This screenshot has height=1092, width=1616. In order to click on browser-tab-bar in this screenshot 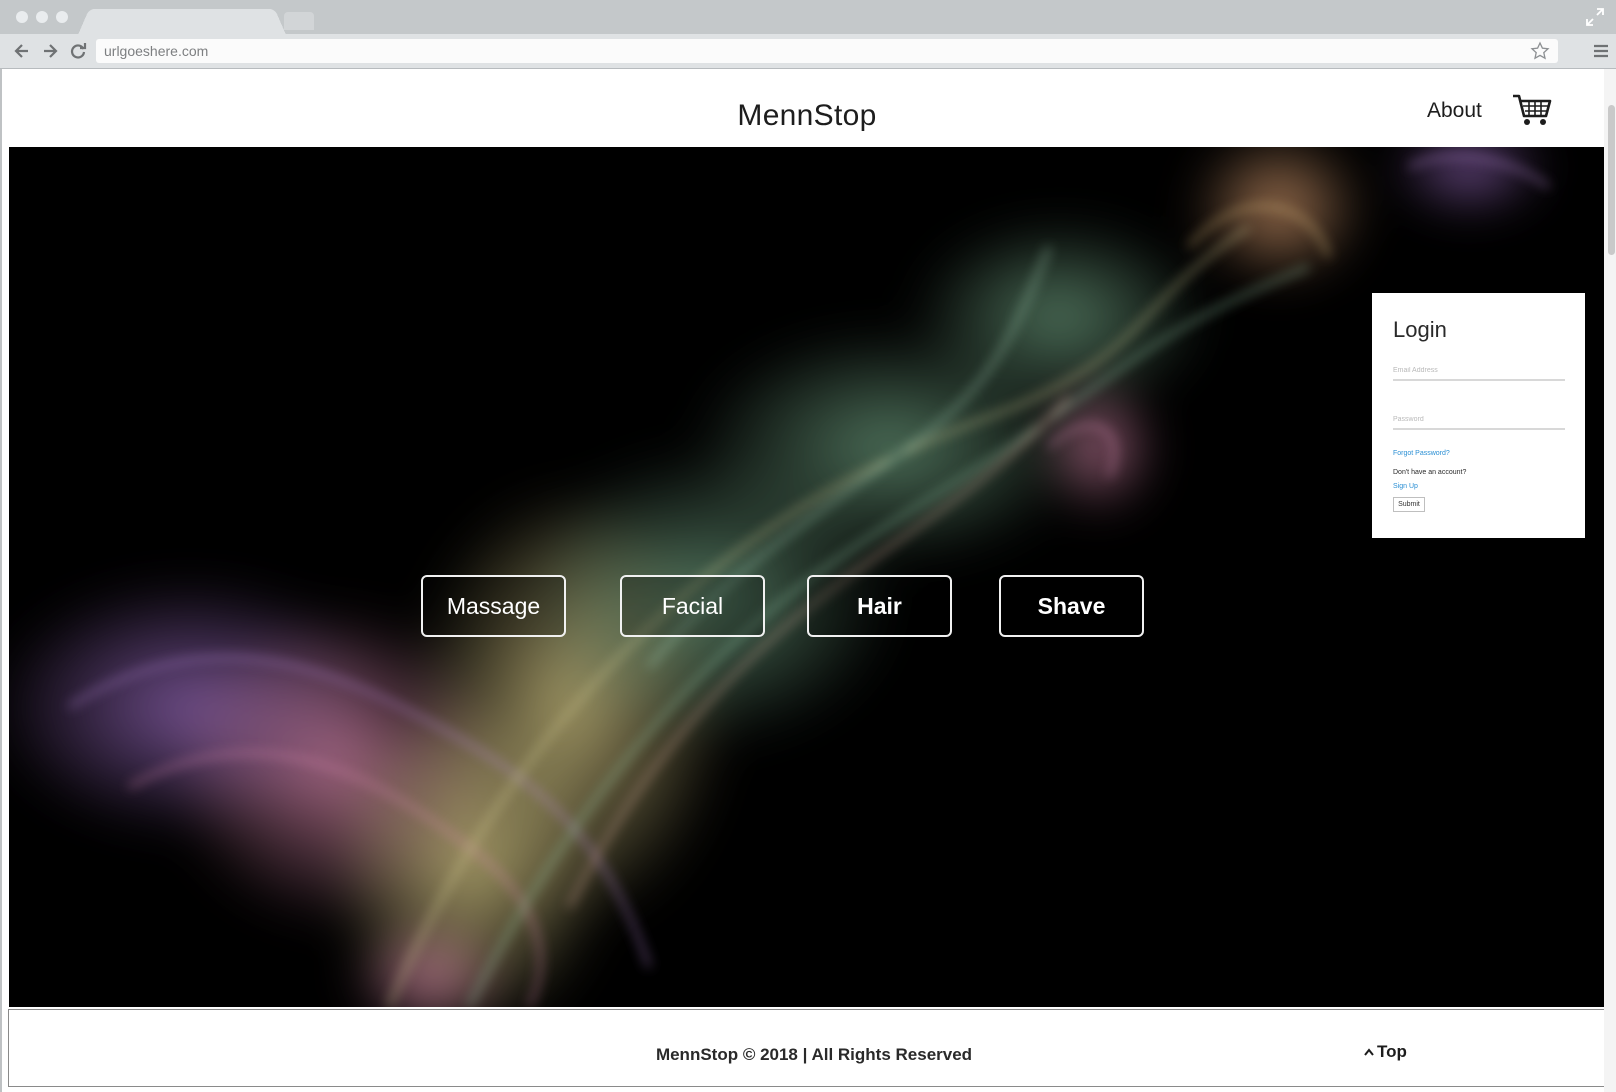, I will do `click(808, 17)`.